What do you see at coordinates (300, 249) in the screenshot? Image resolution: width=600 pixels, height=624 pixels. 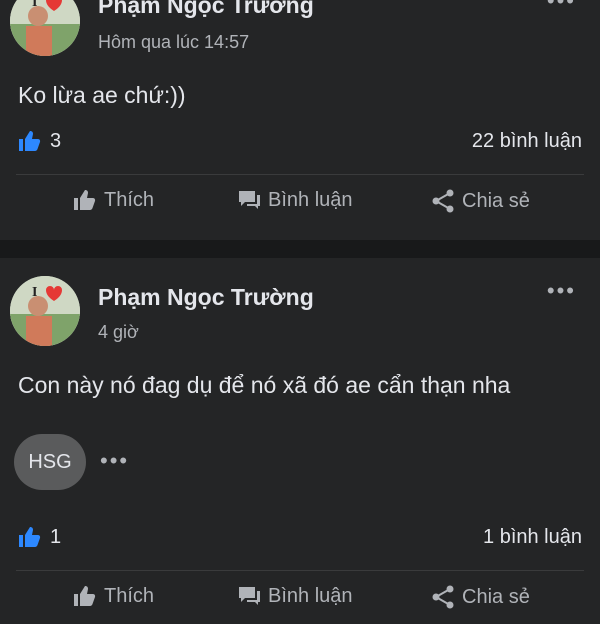 I see `post-separator` at bounding box center [300, 249].